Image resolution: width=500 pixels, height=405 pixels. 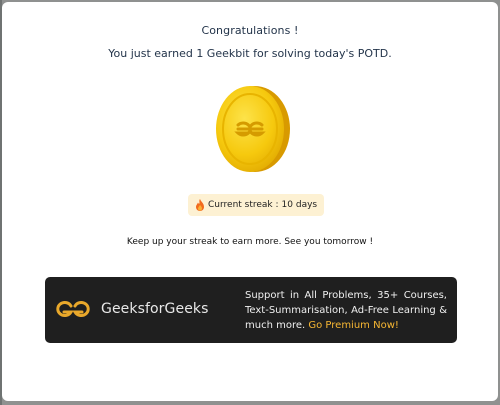 What do you see at coordinates (200, 205) in the screenshot?
I see `fire-icon` at bounding box center [200, 205].